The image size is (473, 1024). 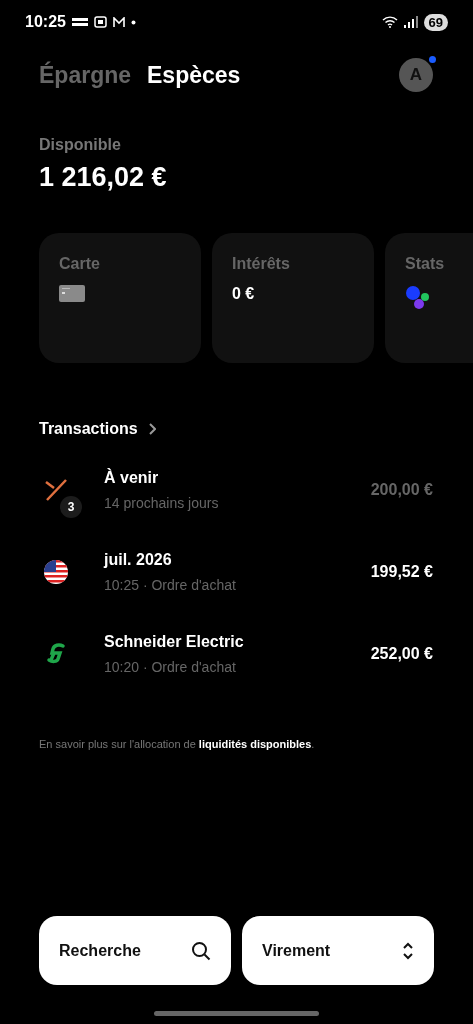 What do you see at coordinates (174, 642) in the screenshot?
I see `transaction-title: Schneider Electric` at bounding box center [174, 642].